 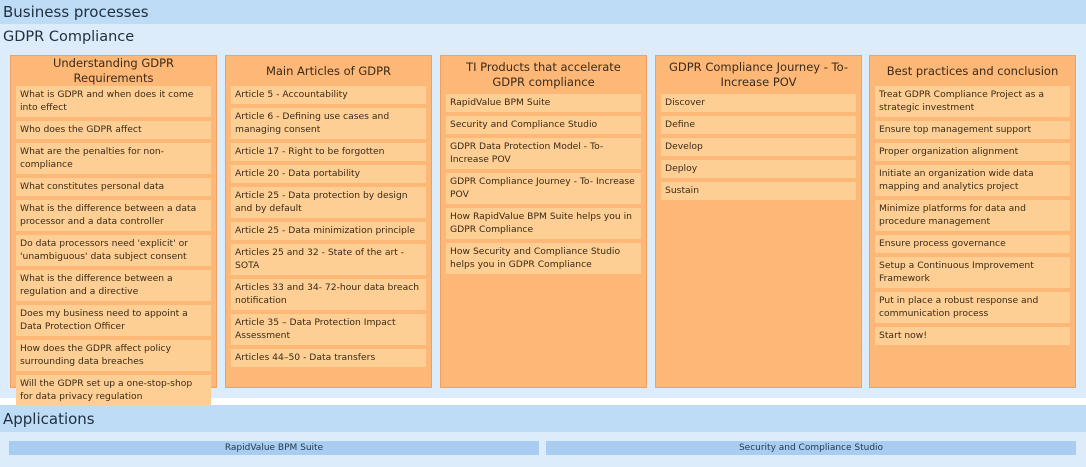 I want to click on process-card: Article 25 - Data minimization principle, so click(x=328, y=231).